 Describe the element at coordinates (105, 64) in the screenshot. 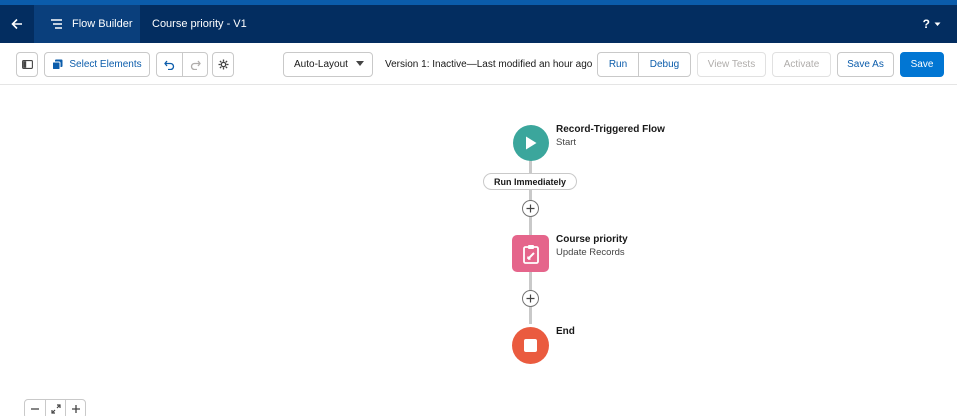

I see `select-elements-label: Select Elements` at that location.